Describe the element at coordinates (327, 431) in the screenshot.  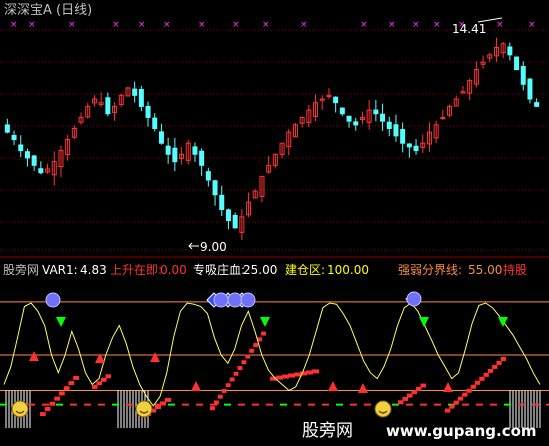
I see `watermark-cn: 股旁网` at that location.